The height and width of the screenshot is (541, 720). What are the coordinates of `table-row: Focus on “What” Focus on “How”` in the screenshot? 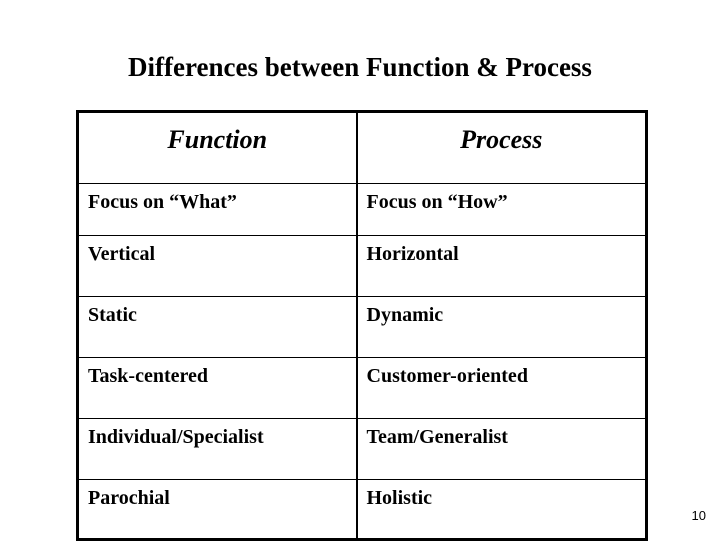 It's located at (362, 209).